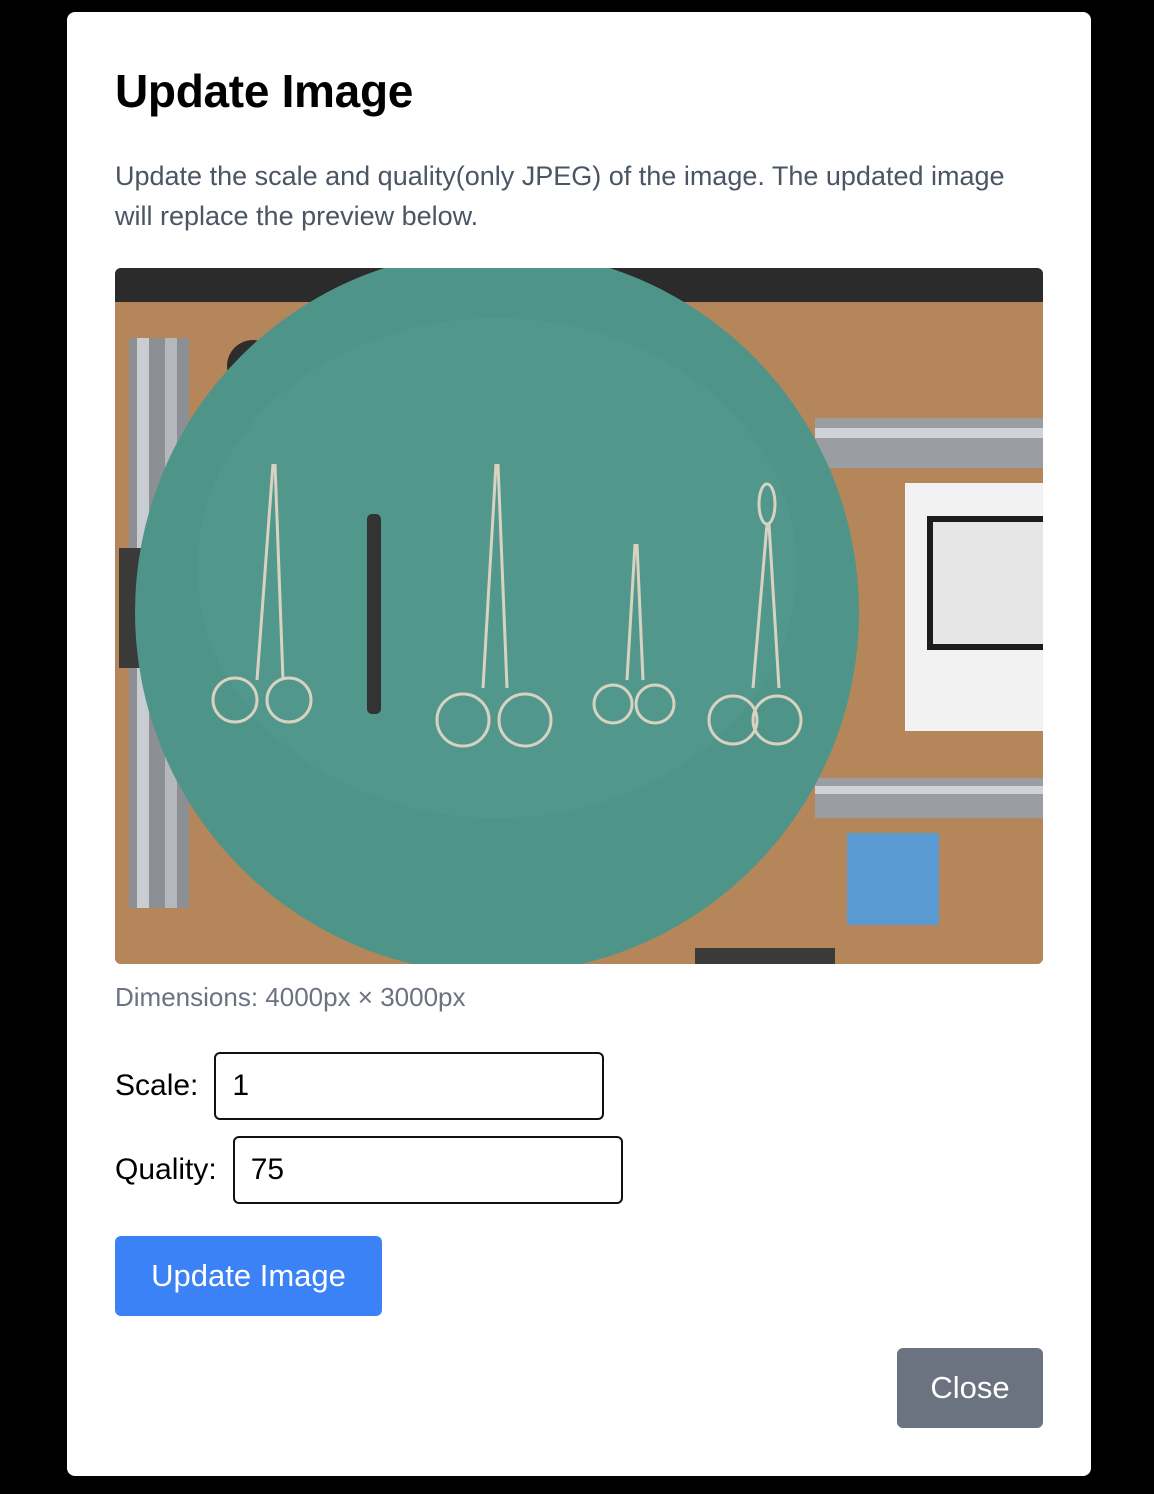  Describe the element at coordinates (427, 1170) in the screenshot. I see `quality-input` at that location.